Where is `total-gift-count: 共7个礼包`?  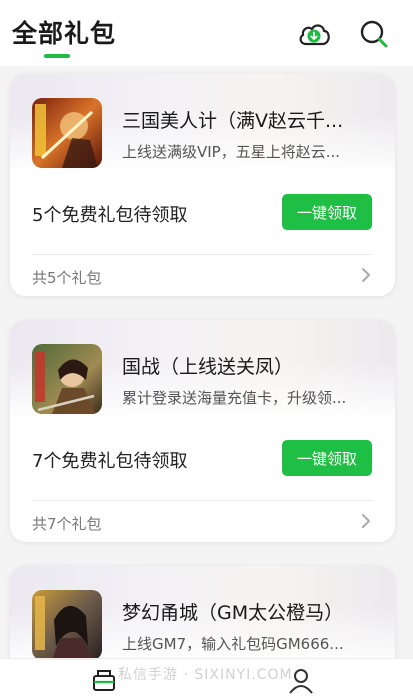
total-gift-count: 共7个礼包 is located at coordinates (67, 523).